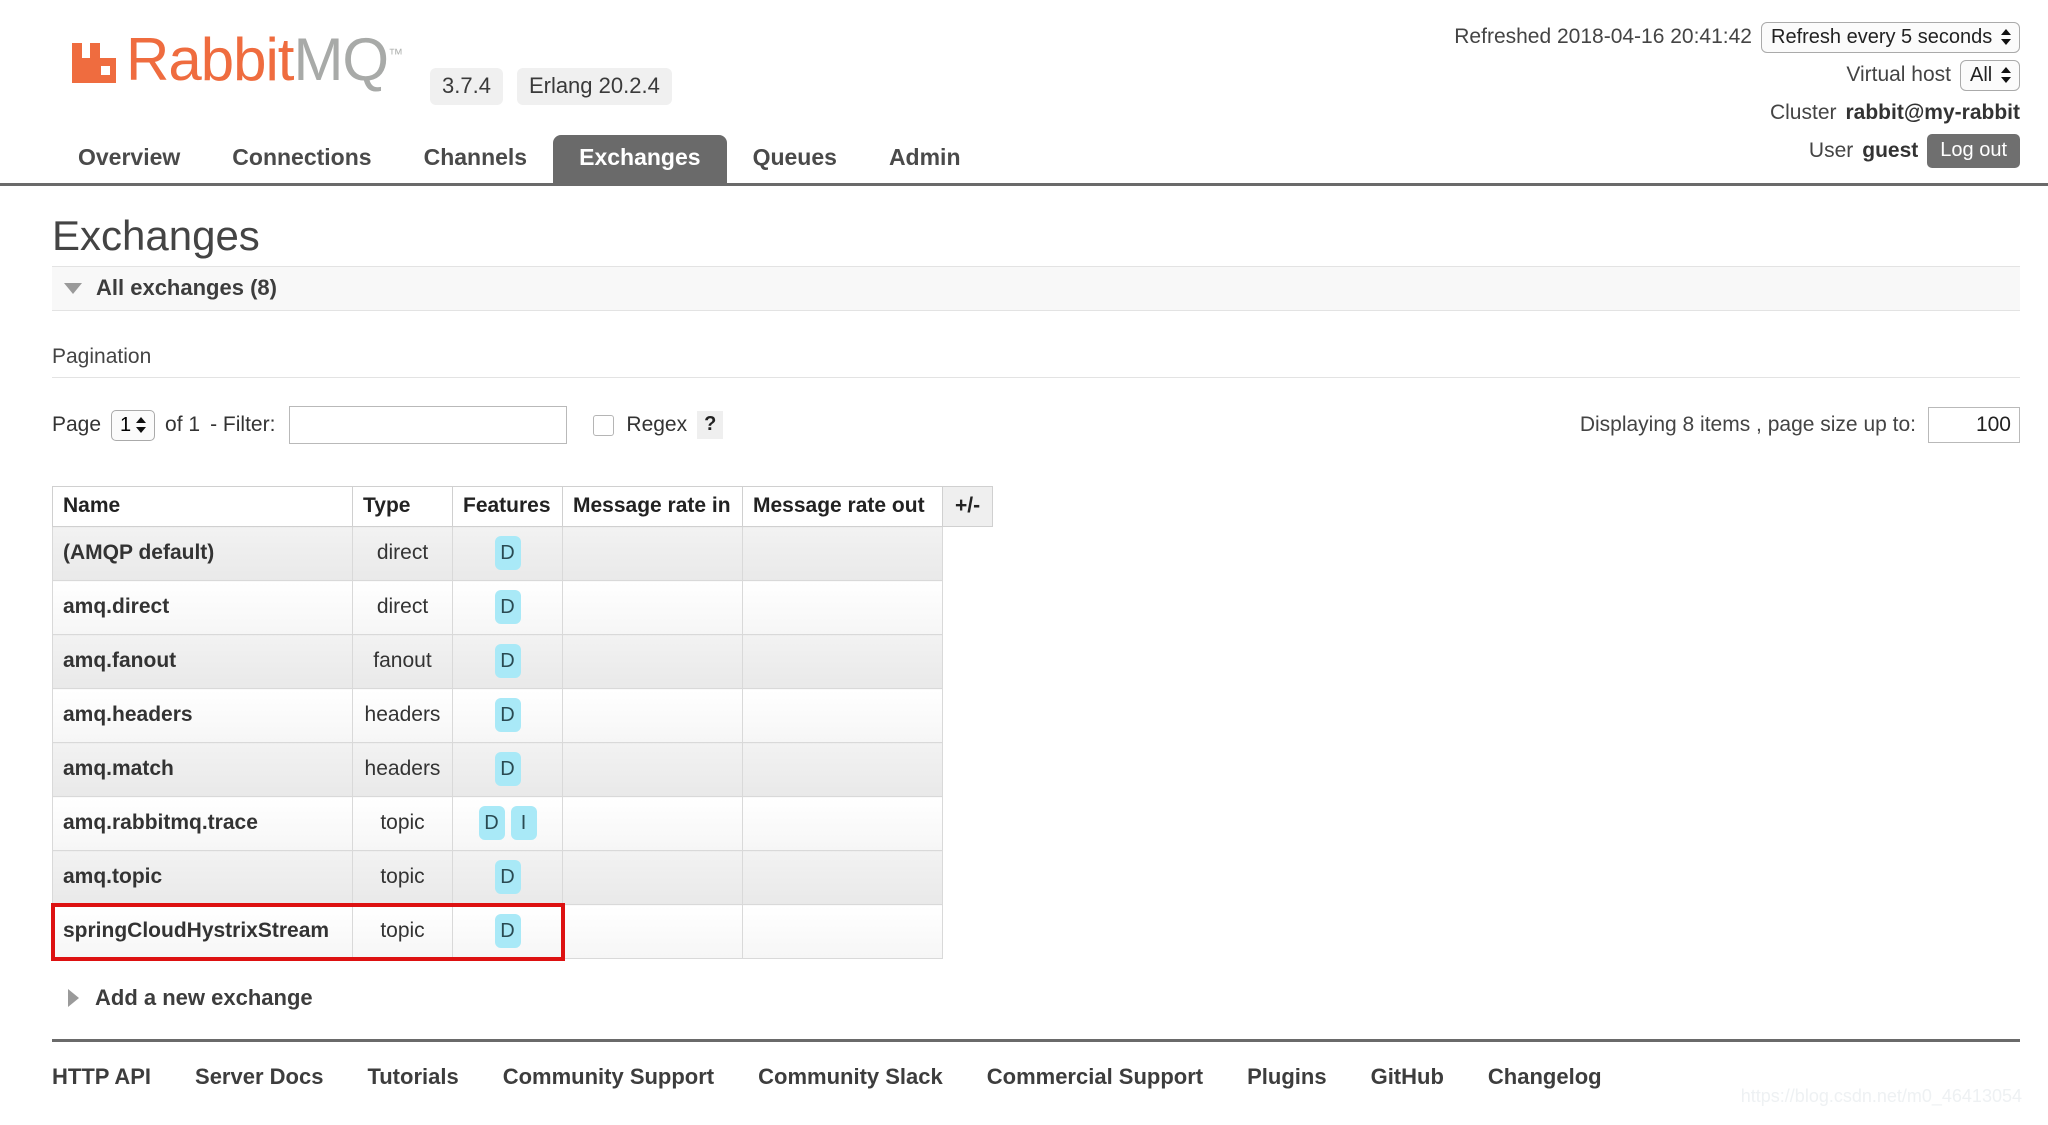 Image resolution: width=2048 pixels, height=1125 pixels. What do you see at coordinates (710, 425) in the screenshot?
I see `regex-help-icon: ?` at bounding box center [710, 425].